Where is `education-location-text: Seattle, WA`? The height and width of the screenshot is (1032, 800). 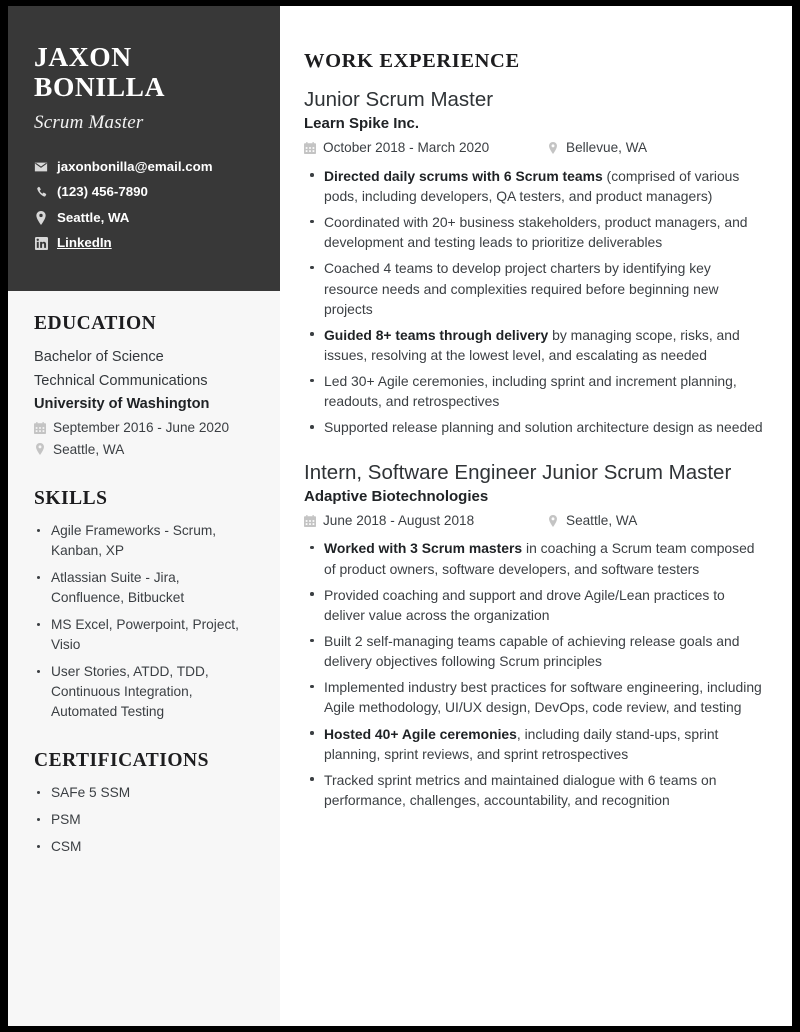
education-location-text: Seattle, WA is located at coordinates (89, 449).